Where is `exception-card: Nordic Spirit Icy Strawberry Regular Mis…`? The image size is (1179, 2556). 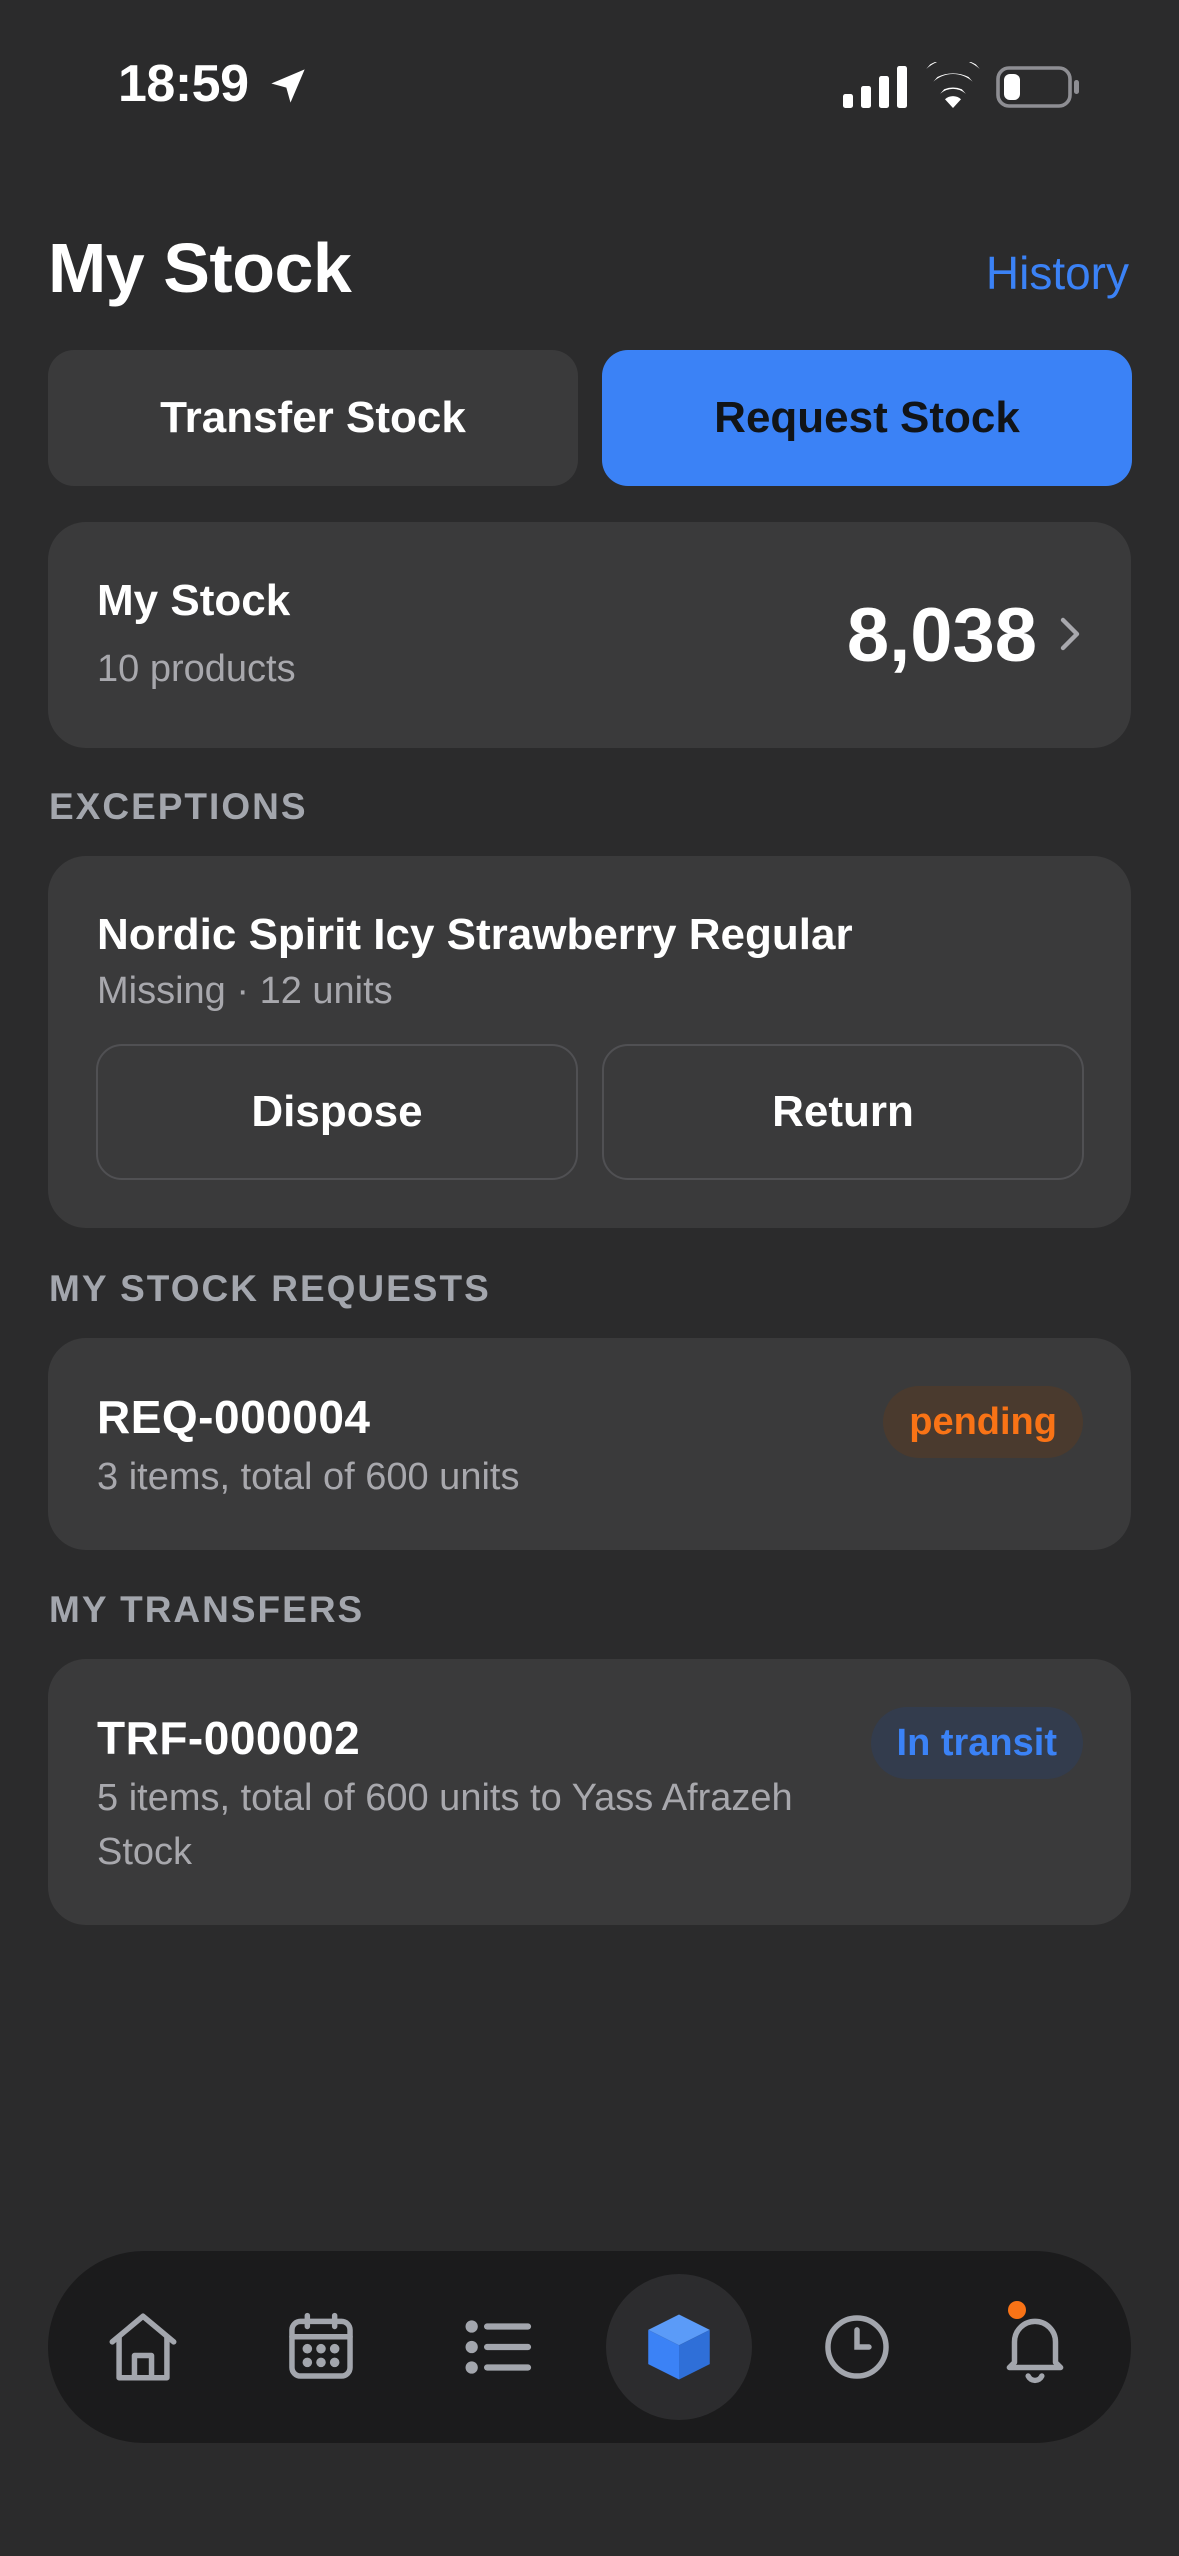 exception-card: Nordic Spirit Icy Strawberry Regular Mis… is located at coordinates (589, 1042).